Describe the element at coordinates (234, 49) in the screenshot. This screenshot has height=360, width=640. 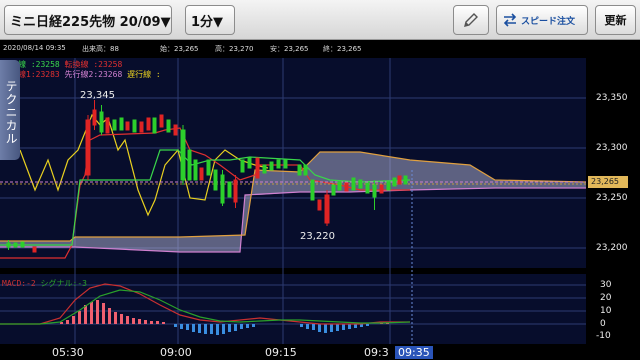
I see `quote-high: 高：23,270` at that location.